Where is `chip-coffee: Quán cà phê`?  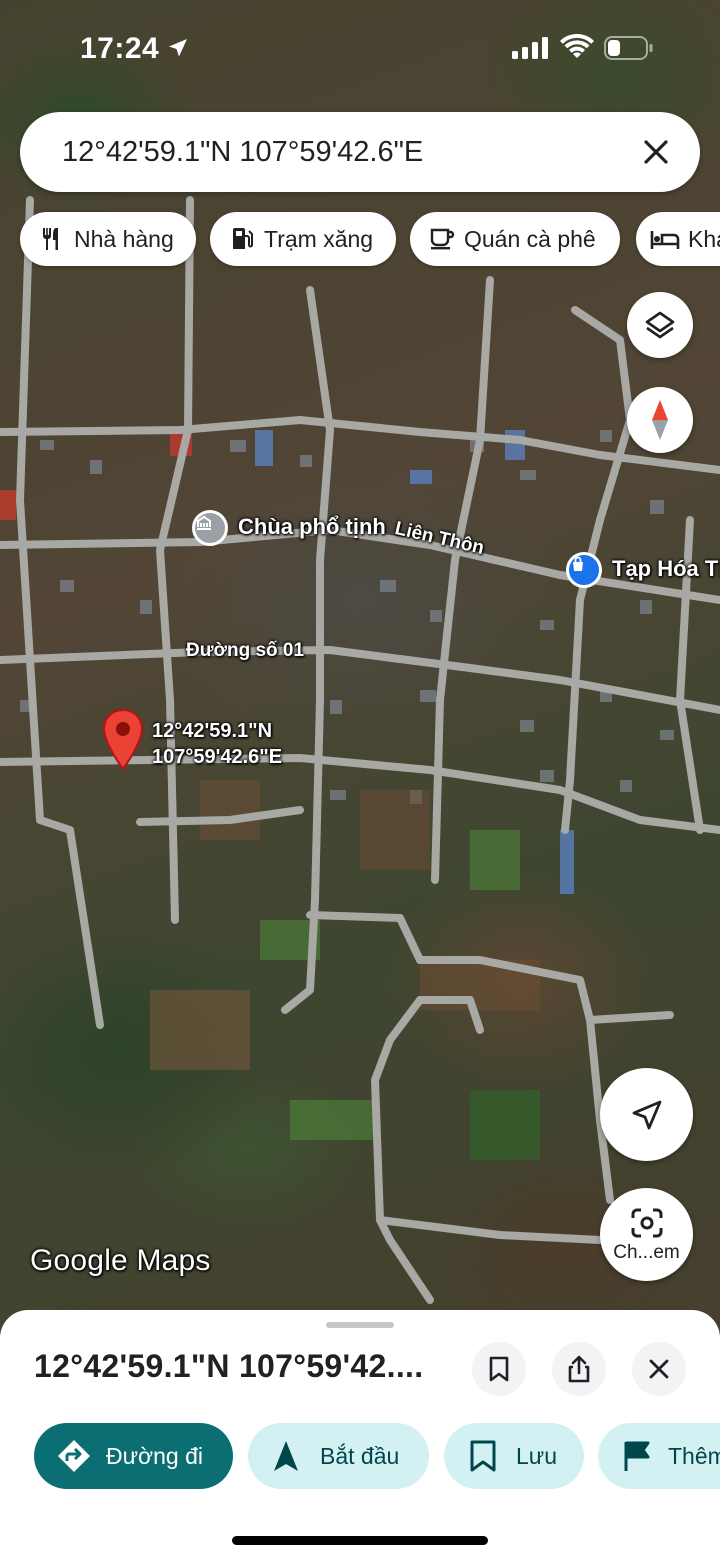 chip-coffee: Quán cà phê is located at coordinates (515, 239).